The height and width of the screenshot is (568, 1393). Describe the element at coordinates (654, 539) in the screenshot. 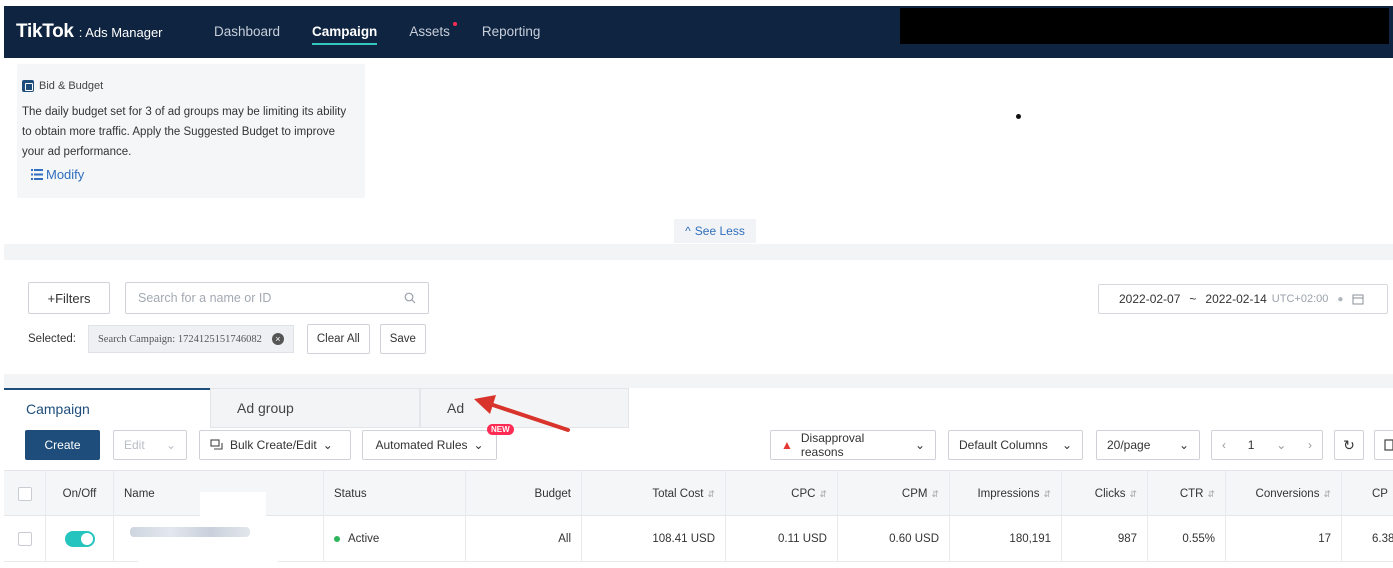

I see `row-total-cost: 108.41 USD` at that location.